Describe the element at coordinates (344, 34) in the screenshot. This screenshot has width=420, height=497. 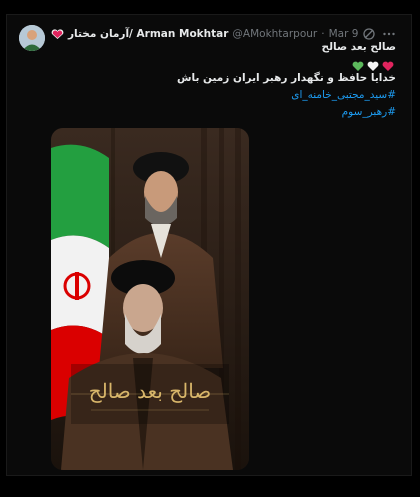
I see `tweet-date: Mar 9` at that location.